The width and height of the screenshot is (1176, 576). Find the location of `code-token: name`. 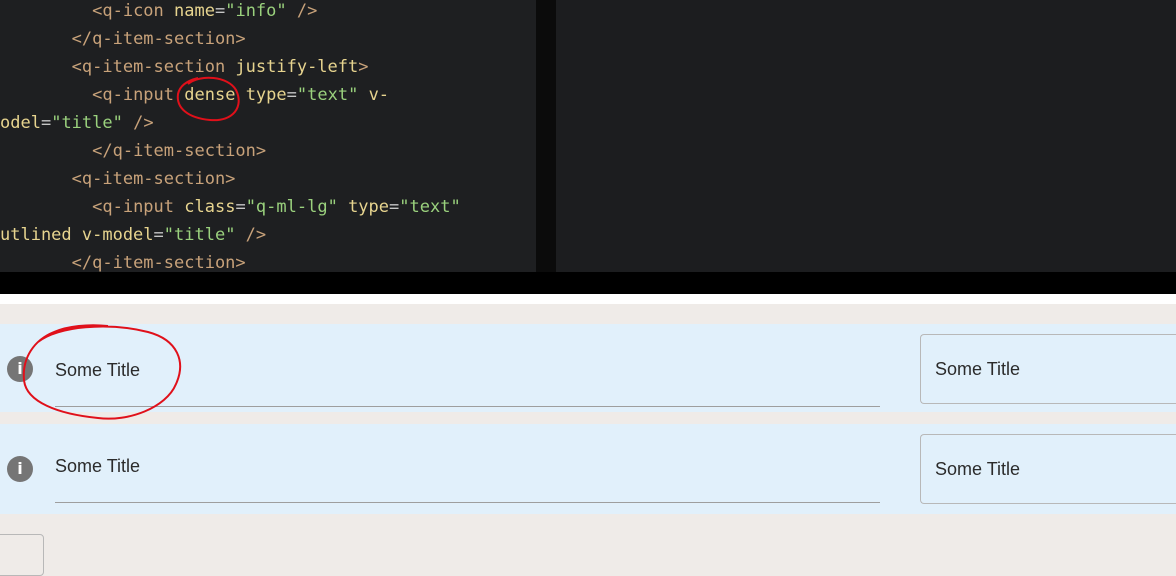

code-token: name is located at coordinates (194, 11).